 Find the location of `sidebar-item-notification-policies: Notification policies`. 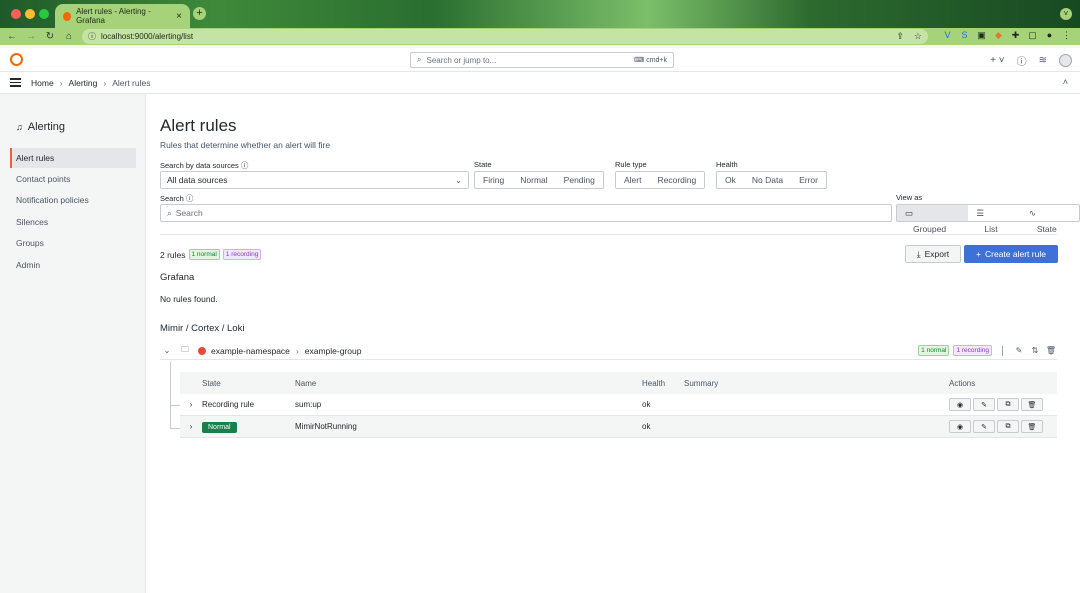

sidebar-item-notification-policies: Notification policies is located at coordinates (73, 200).